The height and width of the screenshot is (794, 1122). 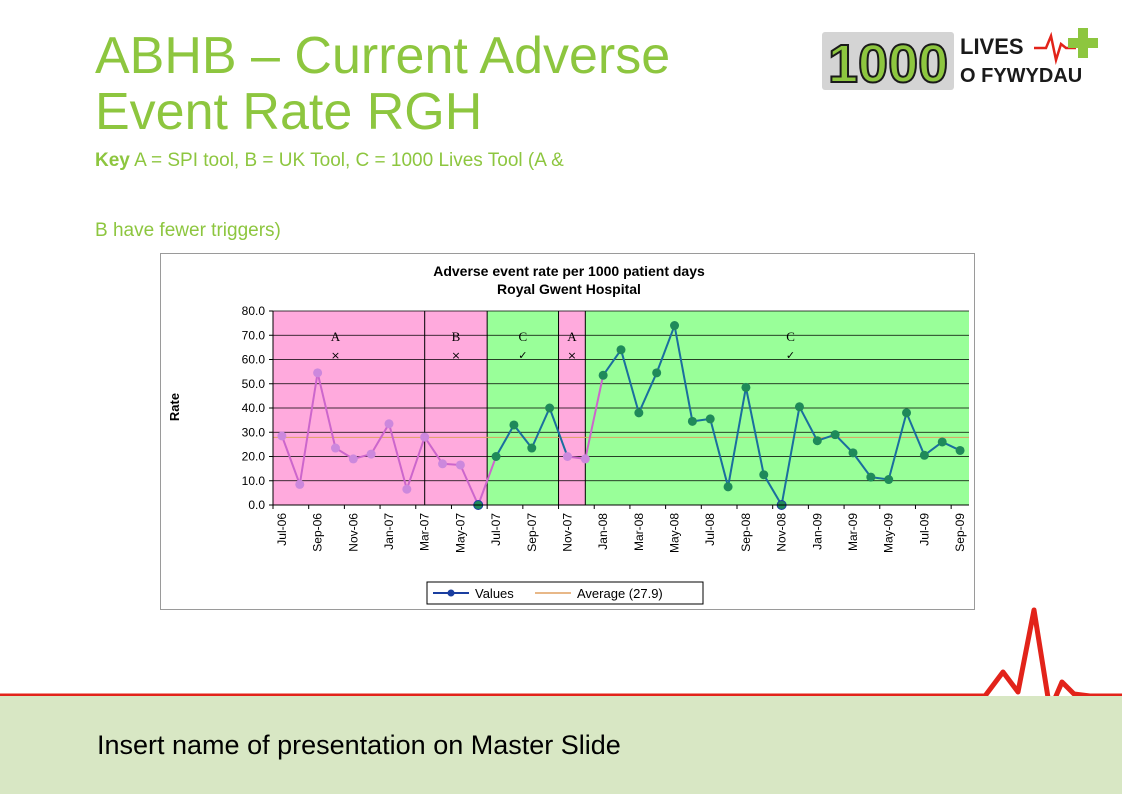 What do you see at coordinates (451, 593) in the screenshot?
I see `legend-values-marker` at bounding box center [451, 593].